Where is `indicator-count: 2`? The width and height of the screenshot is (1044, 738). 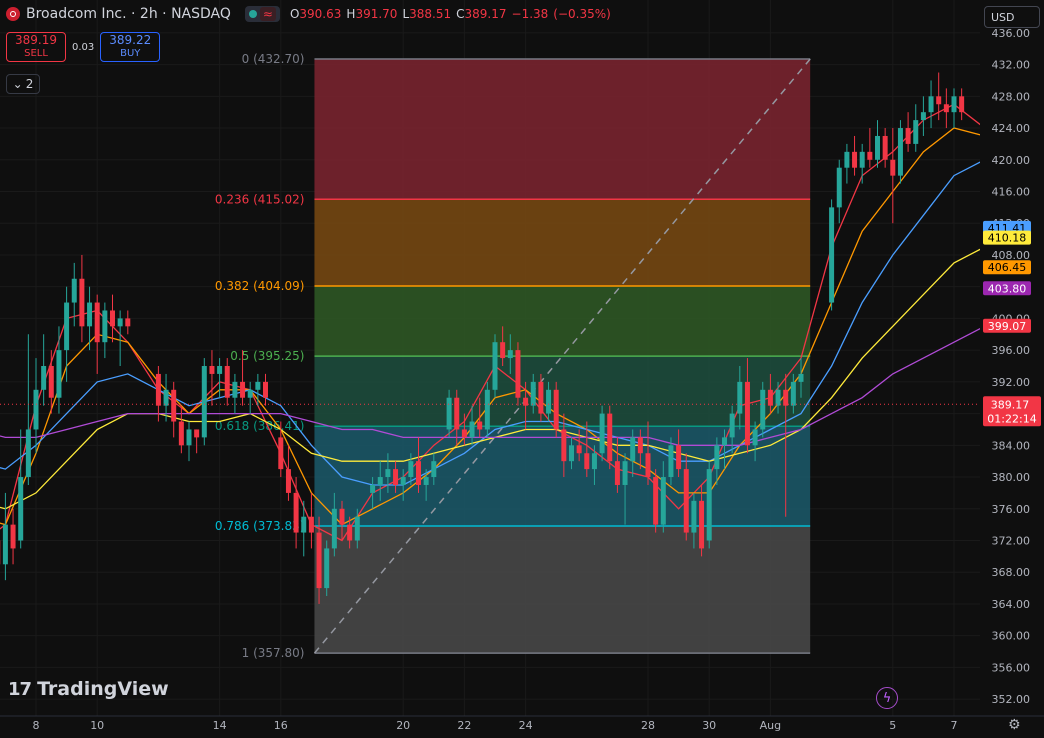
indicator-count: 2 is located at coordinates (29, 84).